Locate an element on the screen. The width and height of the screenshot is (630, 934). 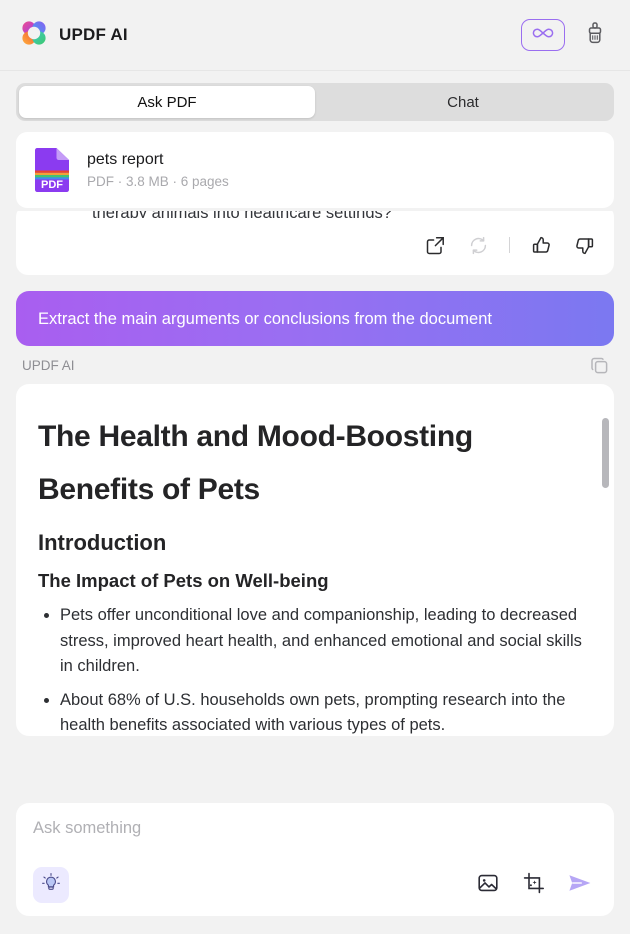
ask-input: Ask something is located at coordinates (315, 842).